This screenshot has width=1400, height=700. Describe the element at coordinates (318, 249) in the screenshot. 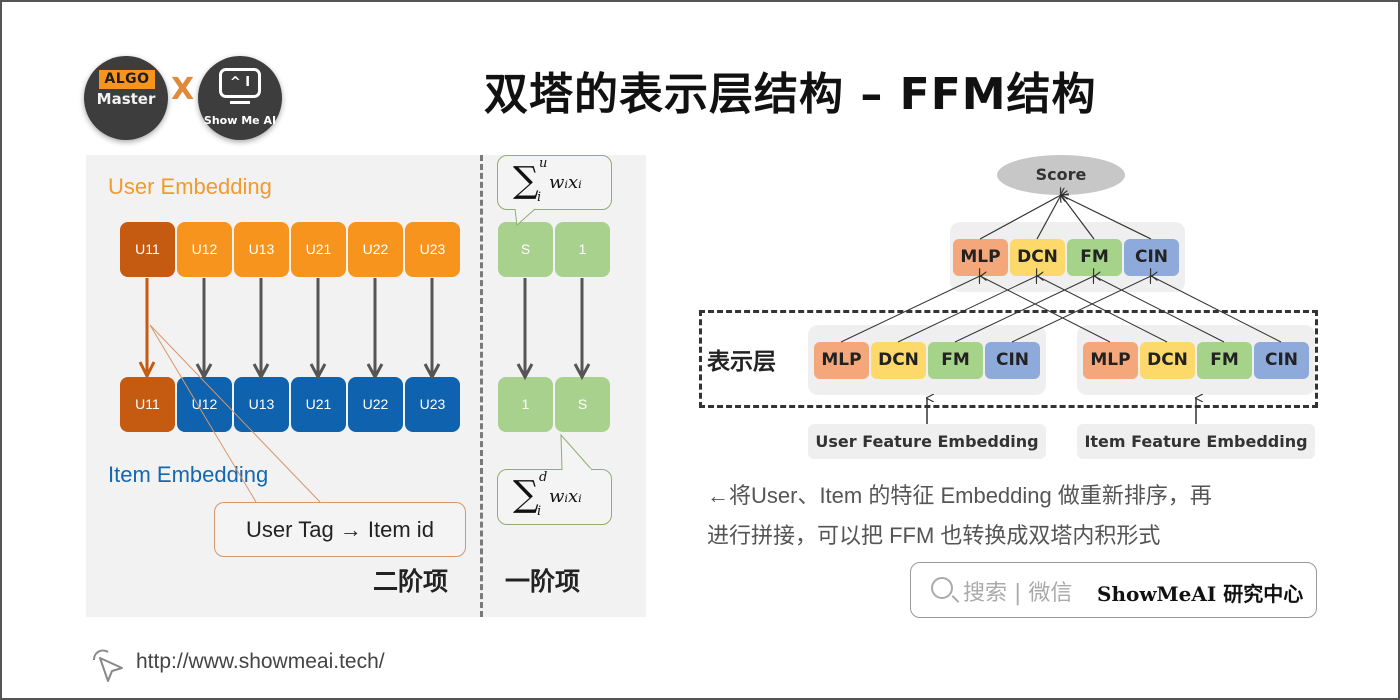

I see `user-cell: U21` at that location.